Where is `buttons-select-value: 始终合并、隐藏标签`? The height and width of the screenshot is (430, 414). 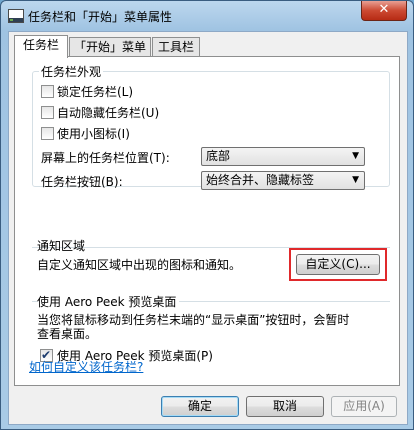 buttons-select-value: 始终合并、隐藏标签 is located at coordinates (260, 180).